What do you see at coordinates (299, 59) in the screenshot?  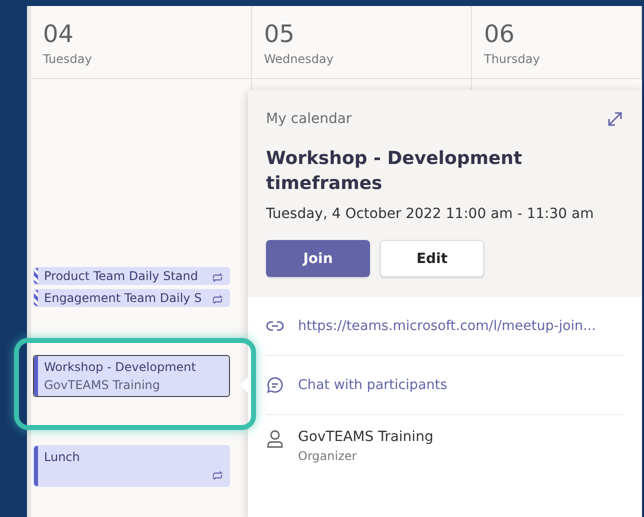 I see `weekday-label: Wednesday` at bounding box center [299, 59].